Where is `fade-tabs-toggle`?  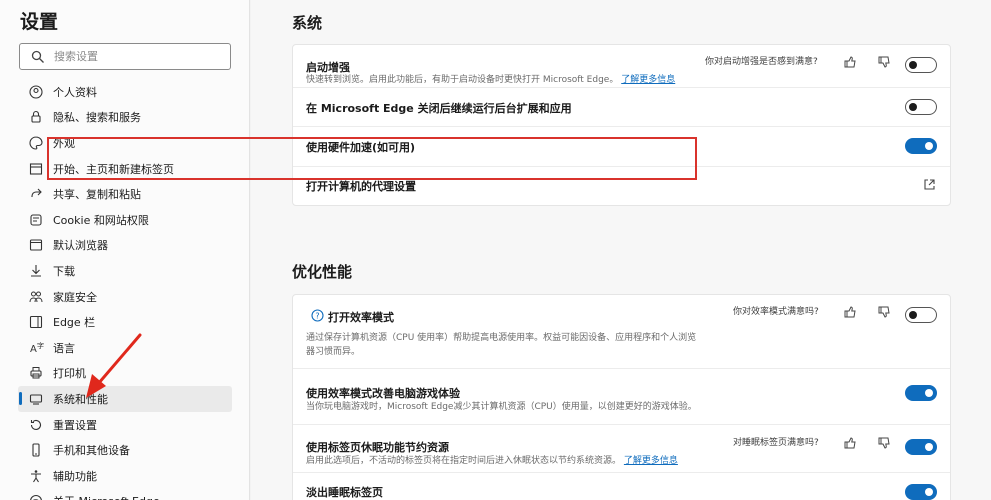 fade-tabs-toggle is located at coordinates (921, 492).